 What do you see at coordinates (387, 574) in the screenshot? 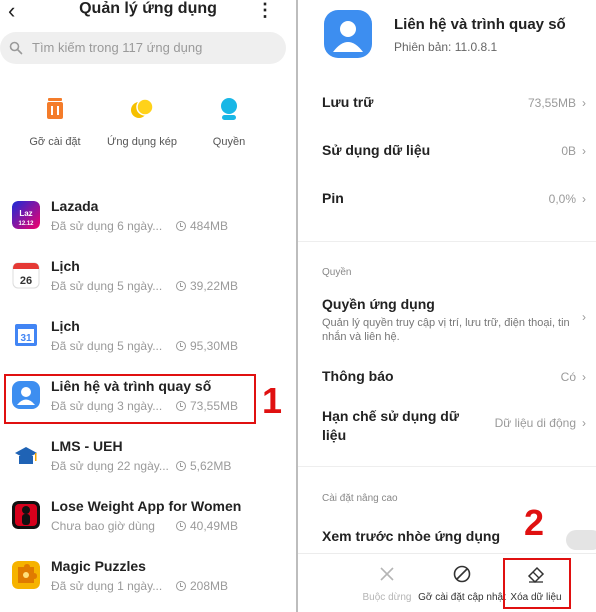
I see `close-x-icon` at bounding box center [387, 574].